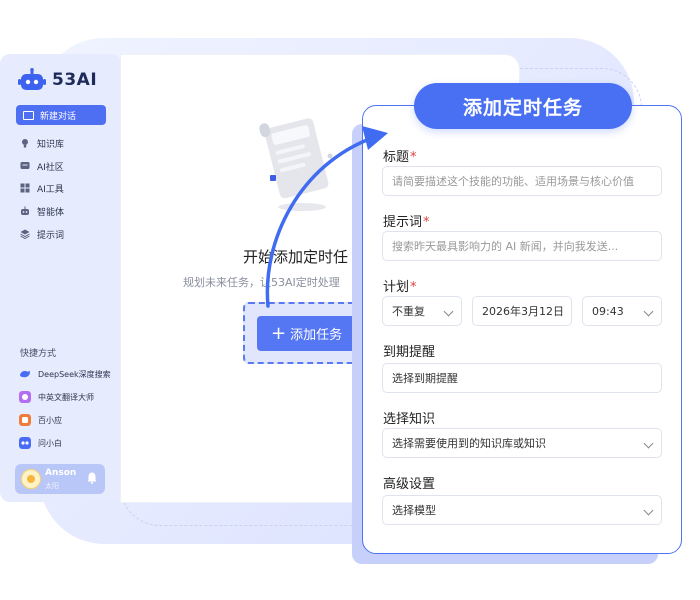 This screenshot has width=700, height=600. What do you see at coordinates (396, 157) in the screenshot?
I see `title-label-text: 标题` at bounding box center [396, 157].